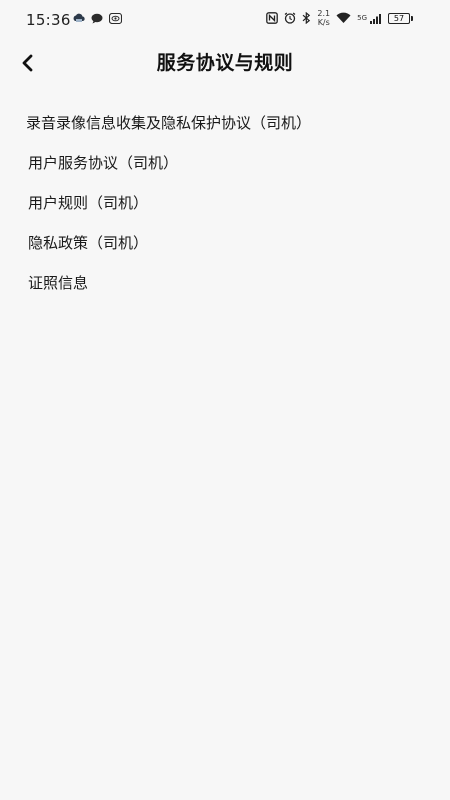 The width and height of the screenshot is (450, 800). I want to click on list-item-label: 证照信息, so click(58, 282).